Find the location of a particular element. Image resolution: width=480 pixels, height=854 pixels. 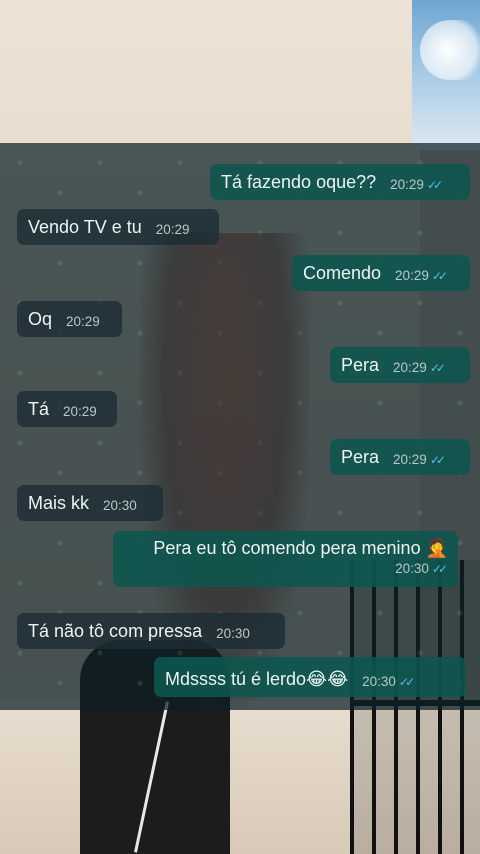

message-text: Tá is located at coordinates (39, 409).